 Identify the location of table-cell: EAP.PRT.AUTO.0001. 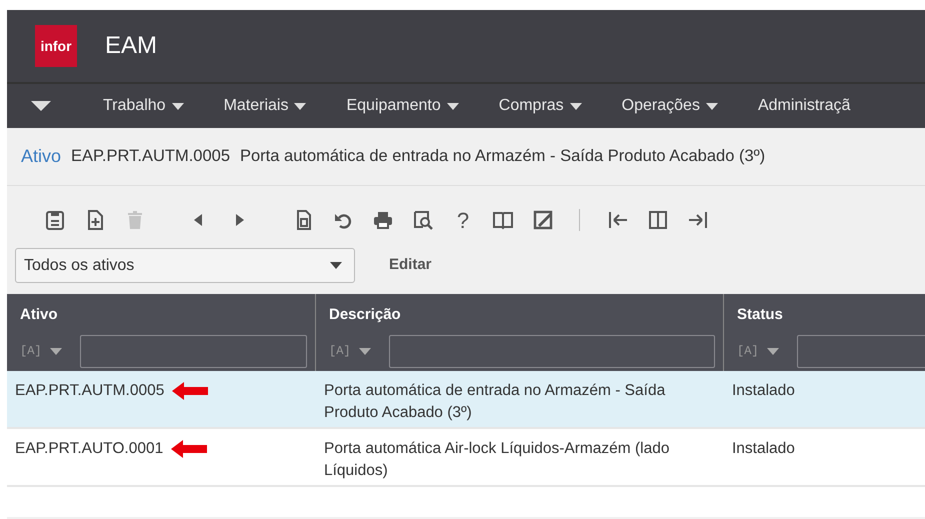
(89, 449).